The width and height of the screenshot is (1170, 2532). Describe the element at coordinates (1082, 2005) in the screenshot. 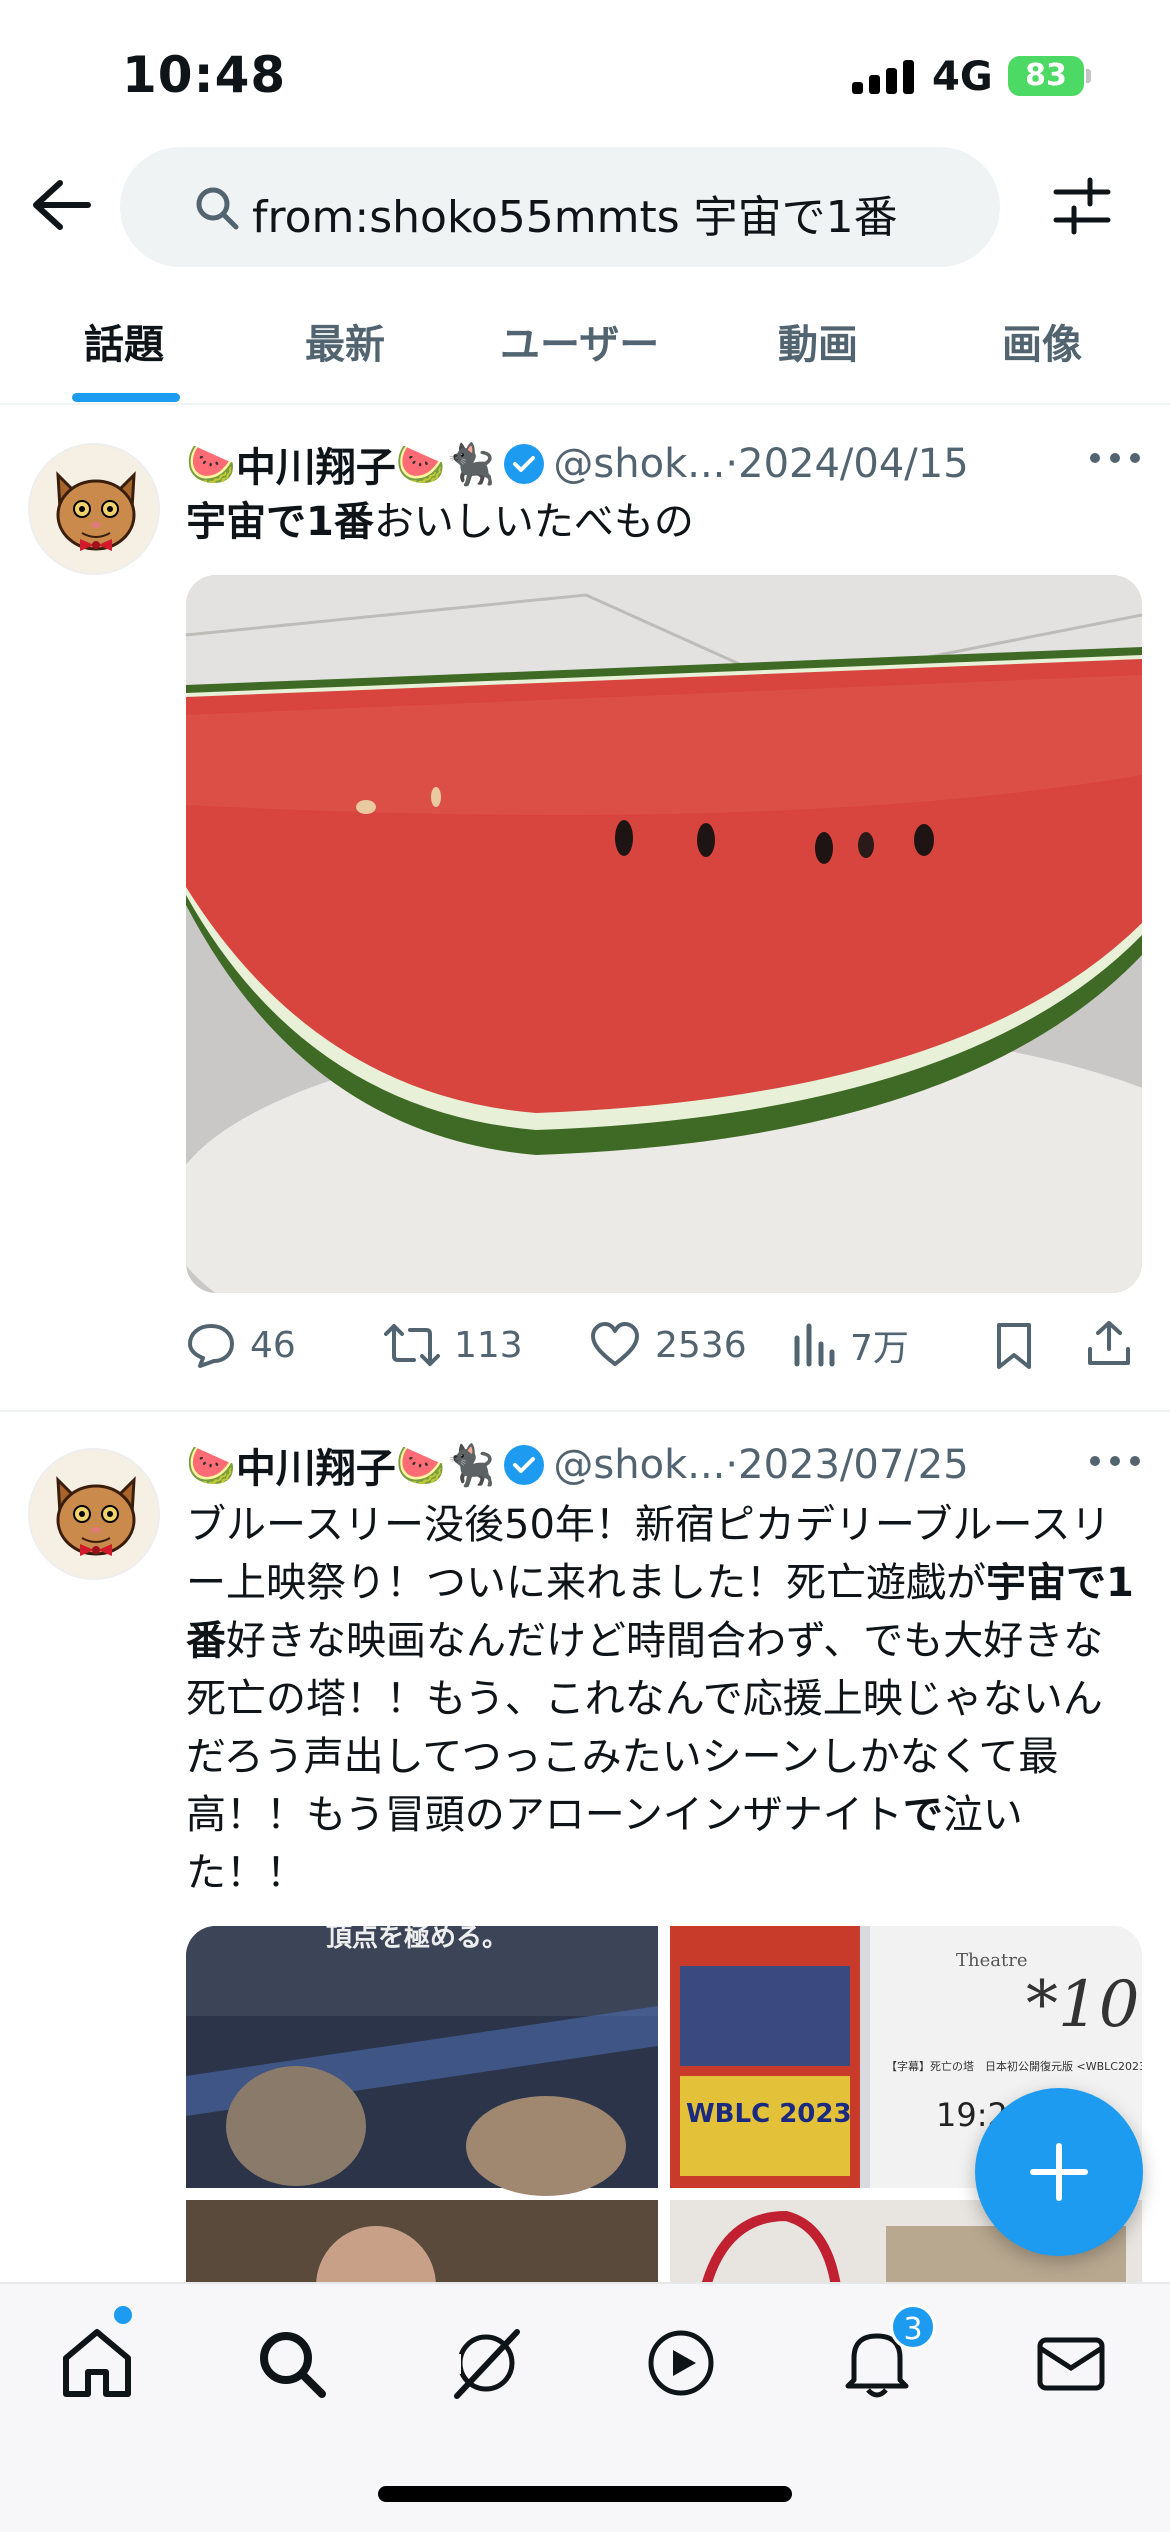

I see `screen-number: *10` at that location.